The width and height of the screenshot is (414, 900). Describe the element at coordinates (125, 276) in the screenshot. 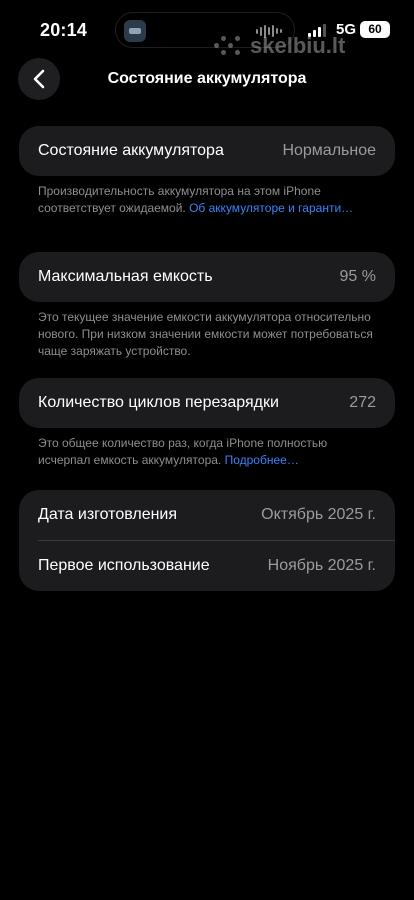

I see `max-capacity-label: Максимальная емкость` at that location.